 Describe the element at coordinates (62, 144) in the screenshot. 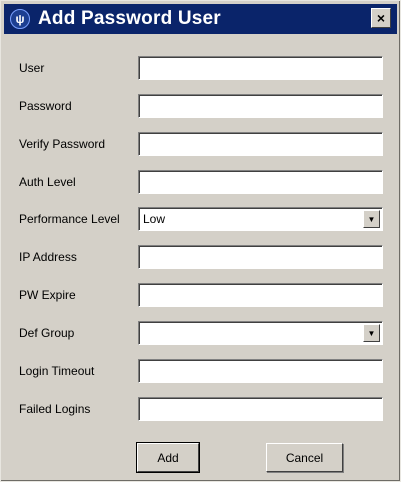

I see `verify-password-label: Verify Password` at that location.